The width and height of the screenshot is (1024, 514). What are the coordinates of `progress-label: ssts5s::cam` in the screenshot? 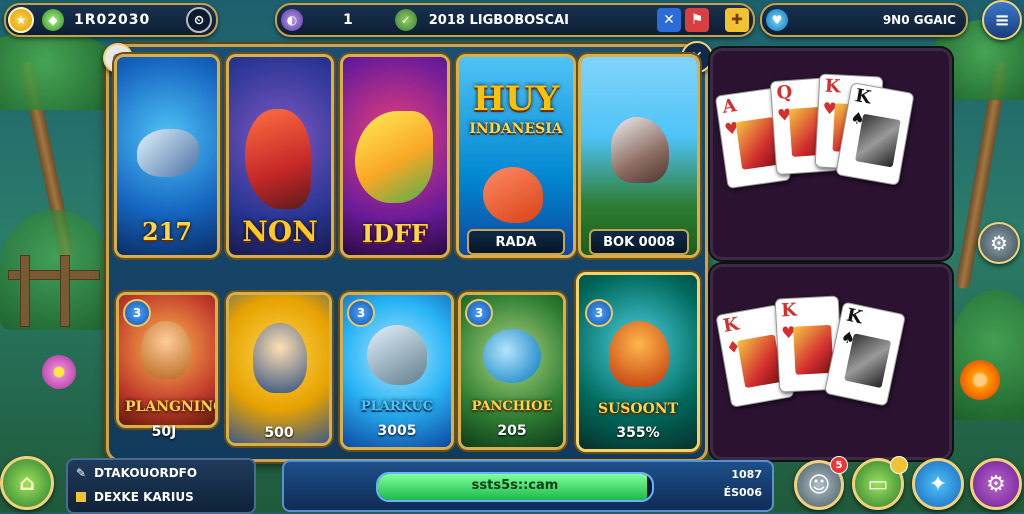 It's located at (515, 485).